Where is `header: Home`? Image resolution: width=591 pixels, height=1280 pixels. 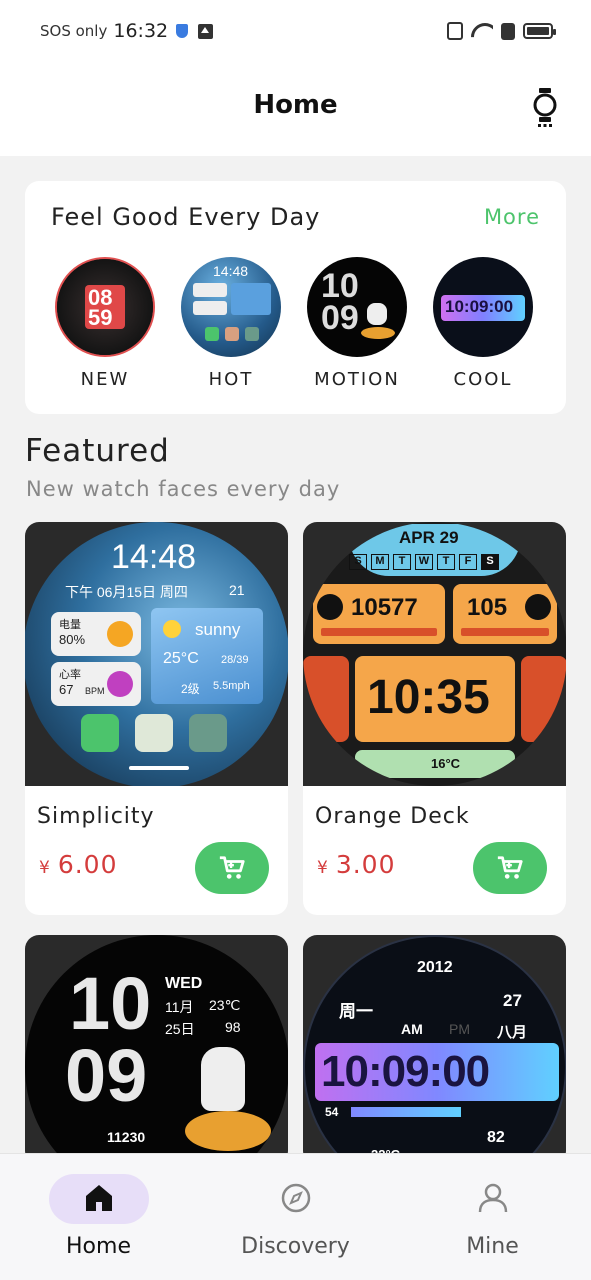
header: Home is located at coordinates (295, 109).